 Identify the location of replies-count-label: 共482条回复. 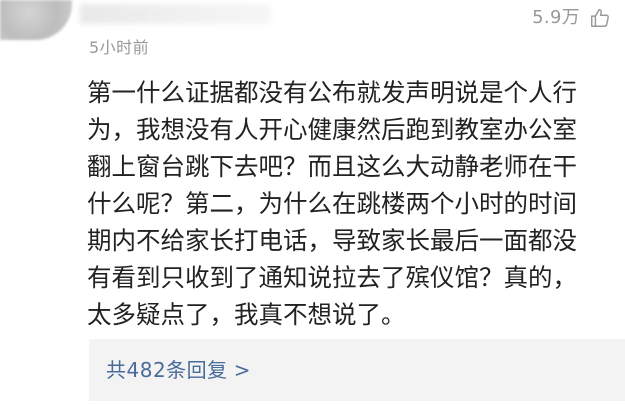
(167, 370).